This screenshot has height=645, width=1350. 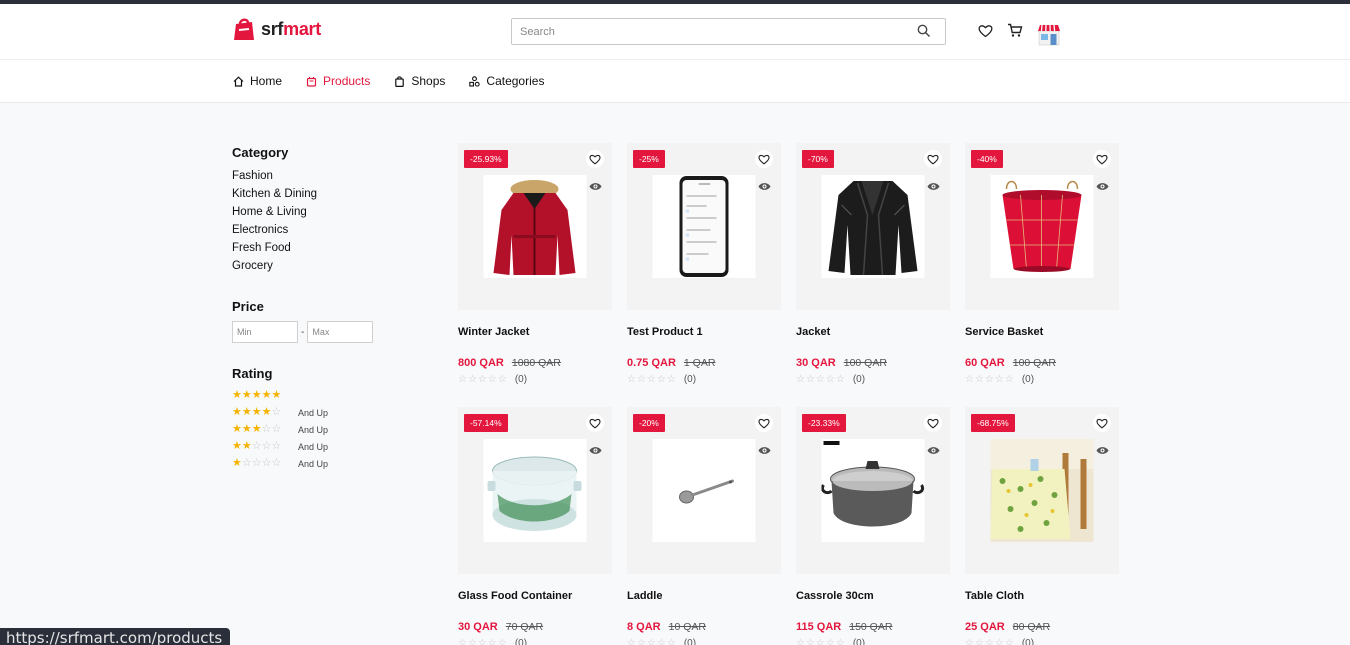 What do you see at coordinates (1042, 333) in the screenshot?
I see `product-name: Service Basket` at bounding box center [1042, 333].